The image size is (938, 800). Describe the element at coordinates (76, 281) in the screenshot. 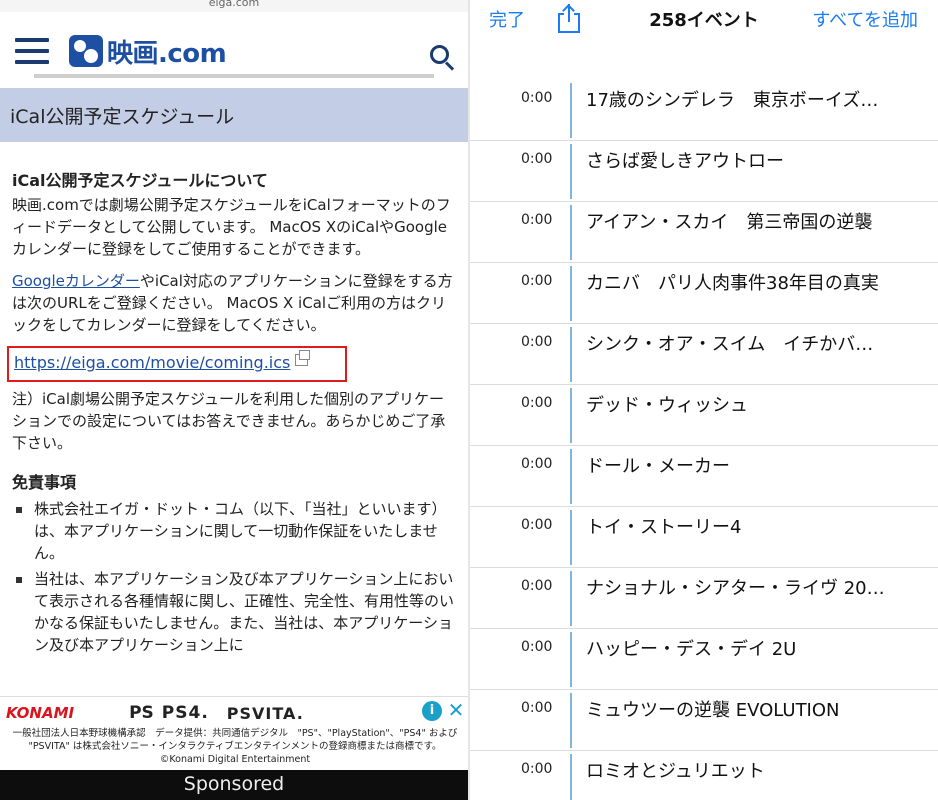

I see `google-calendar-link: Googleカレンダー` at that location.